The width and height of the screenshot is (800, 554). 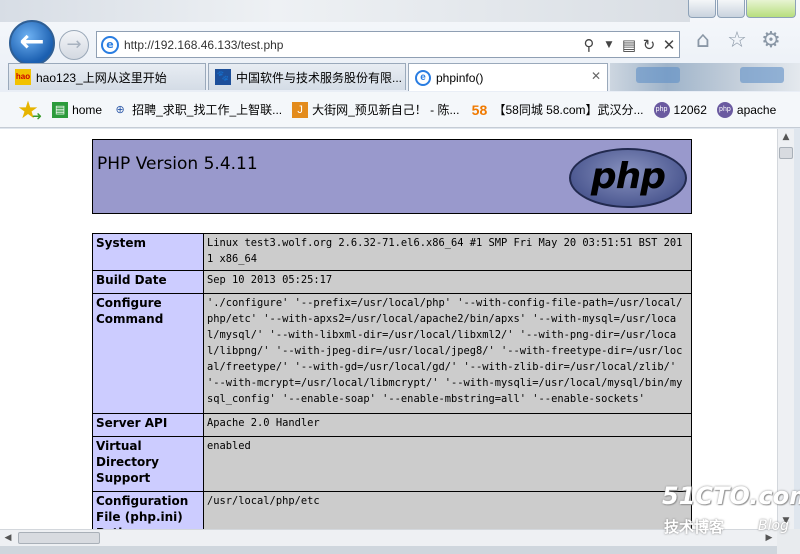 I want to click on command-icons: ⌂ ☆ ⚙, so click(x=737, y=41).